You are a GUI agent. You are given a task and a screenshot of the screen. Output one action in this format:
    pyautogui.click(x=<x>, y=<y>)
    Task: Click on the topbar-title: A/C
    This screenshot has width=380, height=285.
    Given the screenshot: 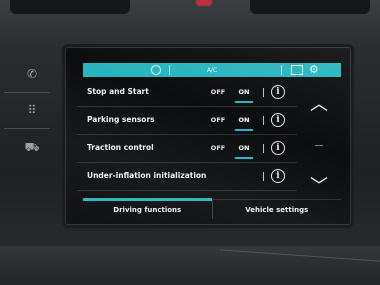 What is the action you would take?
    pyautogui.click(x=212, y=70)
    